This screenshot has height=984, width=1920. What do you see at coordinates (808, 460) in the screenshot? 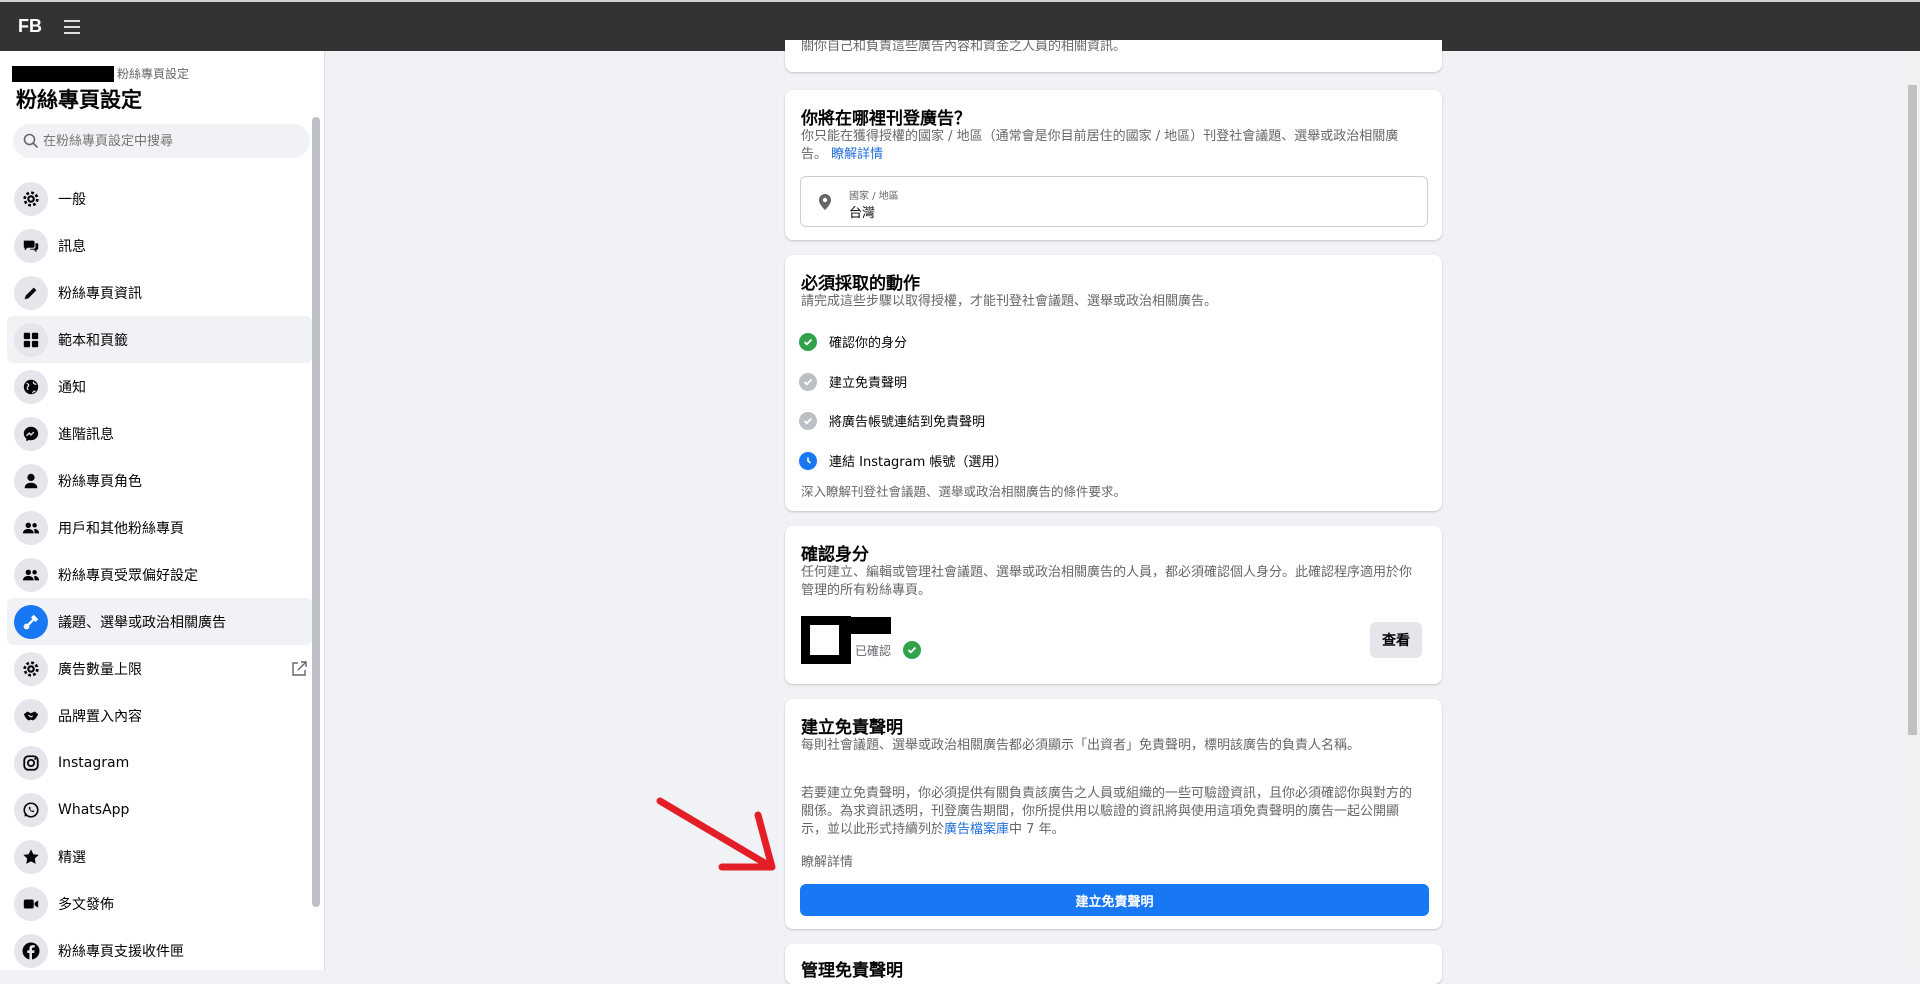
I see `clock-icon` at bounding box center [808, 460].